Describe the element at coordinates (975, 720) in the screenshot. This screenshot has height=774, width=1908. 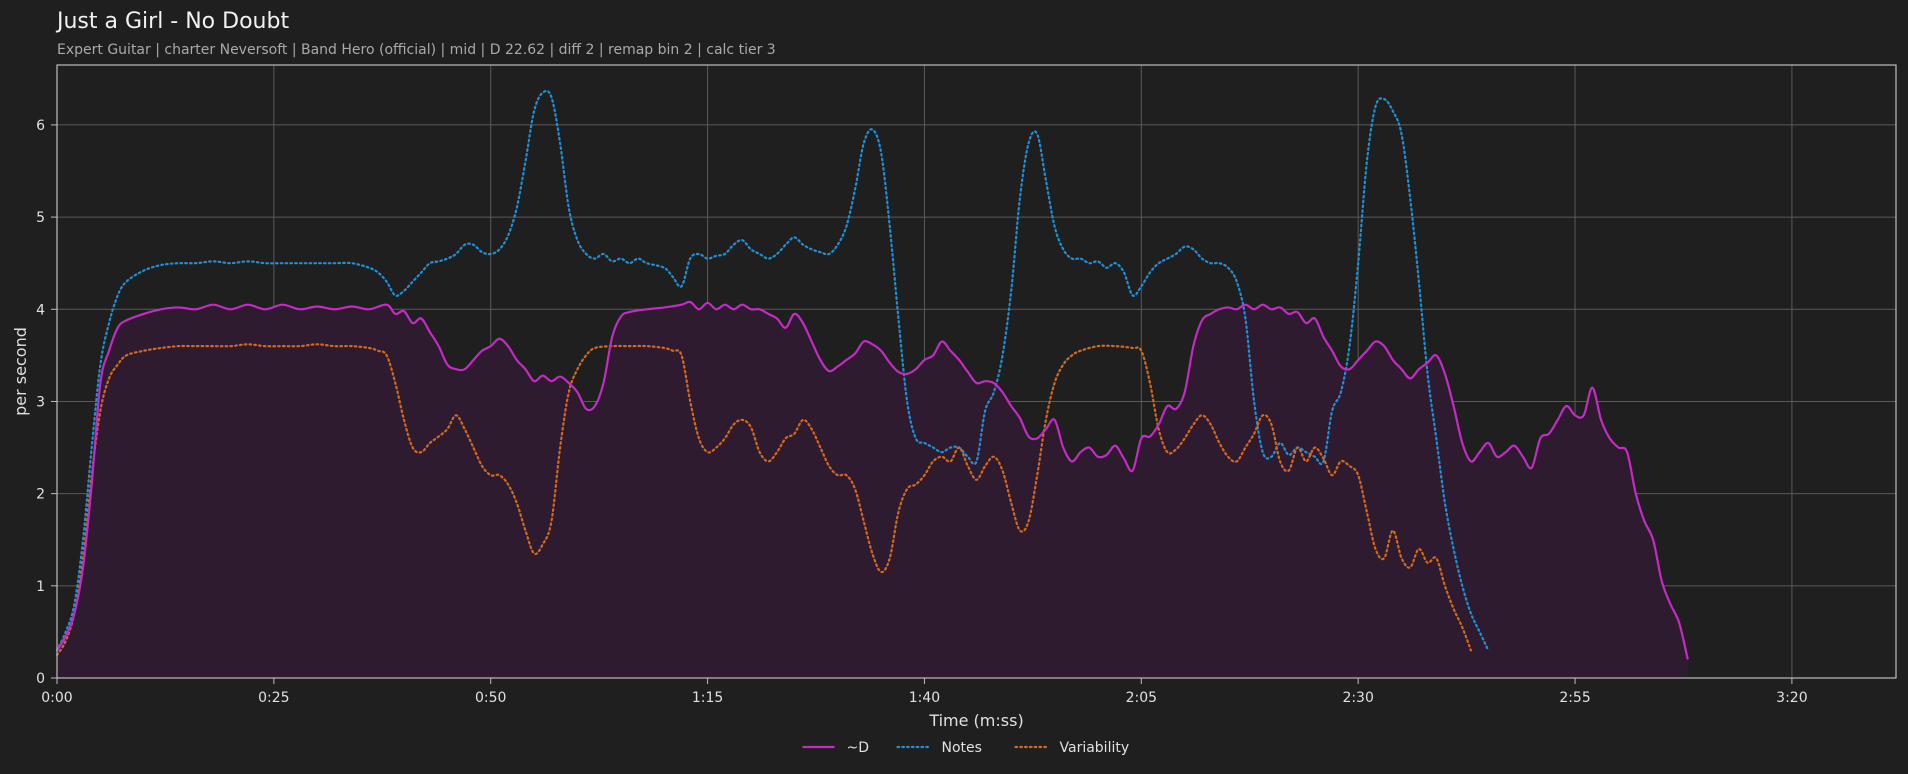
I see `x-axis-label: Time (m:ss)` at that location.